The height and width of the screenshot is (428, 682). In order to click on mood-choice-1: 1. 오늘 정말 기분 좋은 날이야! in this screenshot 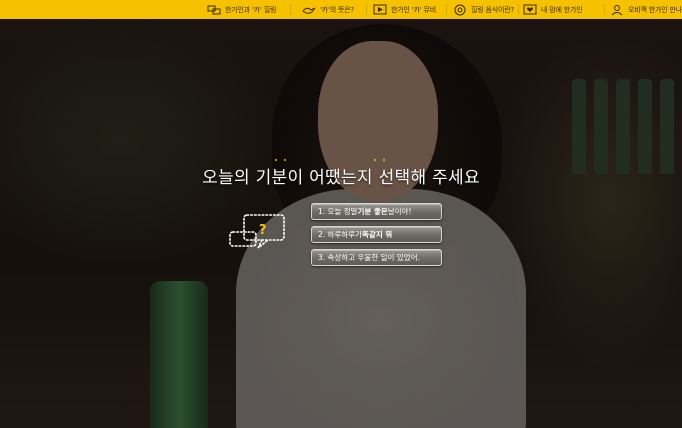, I will do `click(376, 211)`.